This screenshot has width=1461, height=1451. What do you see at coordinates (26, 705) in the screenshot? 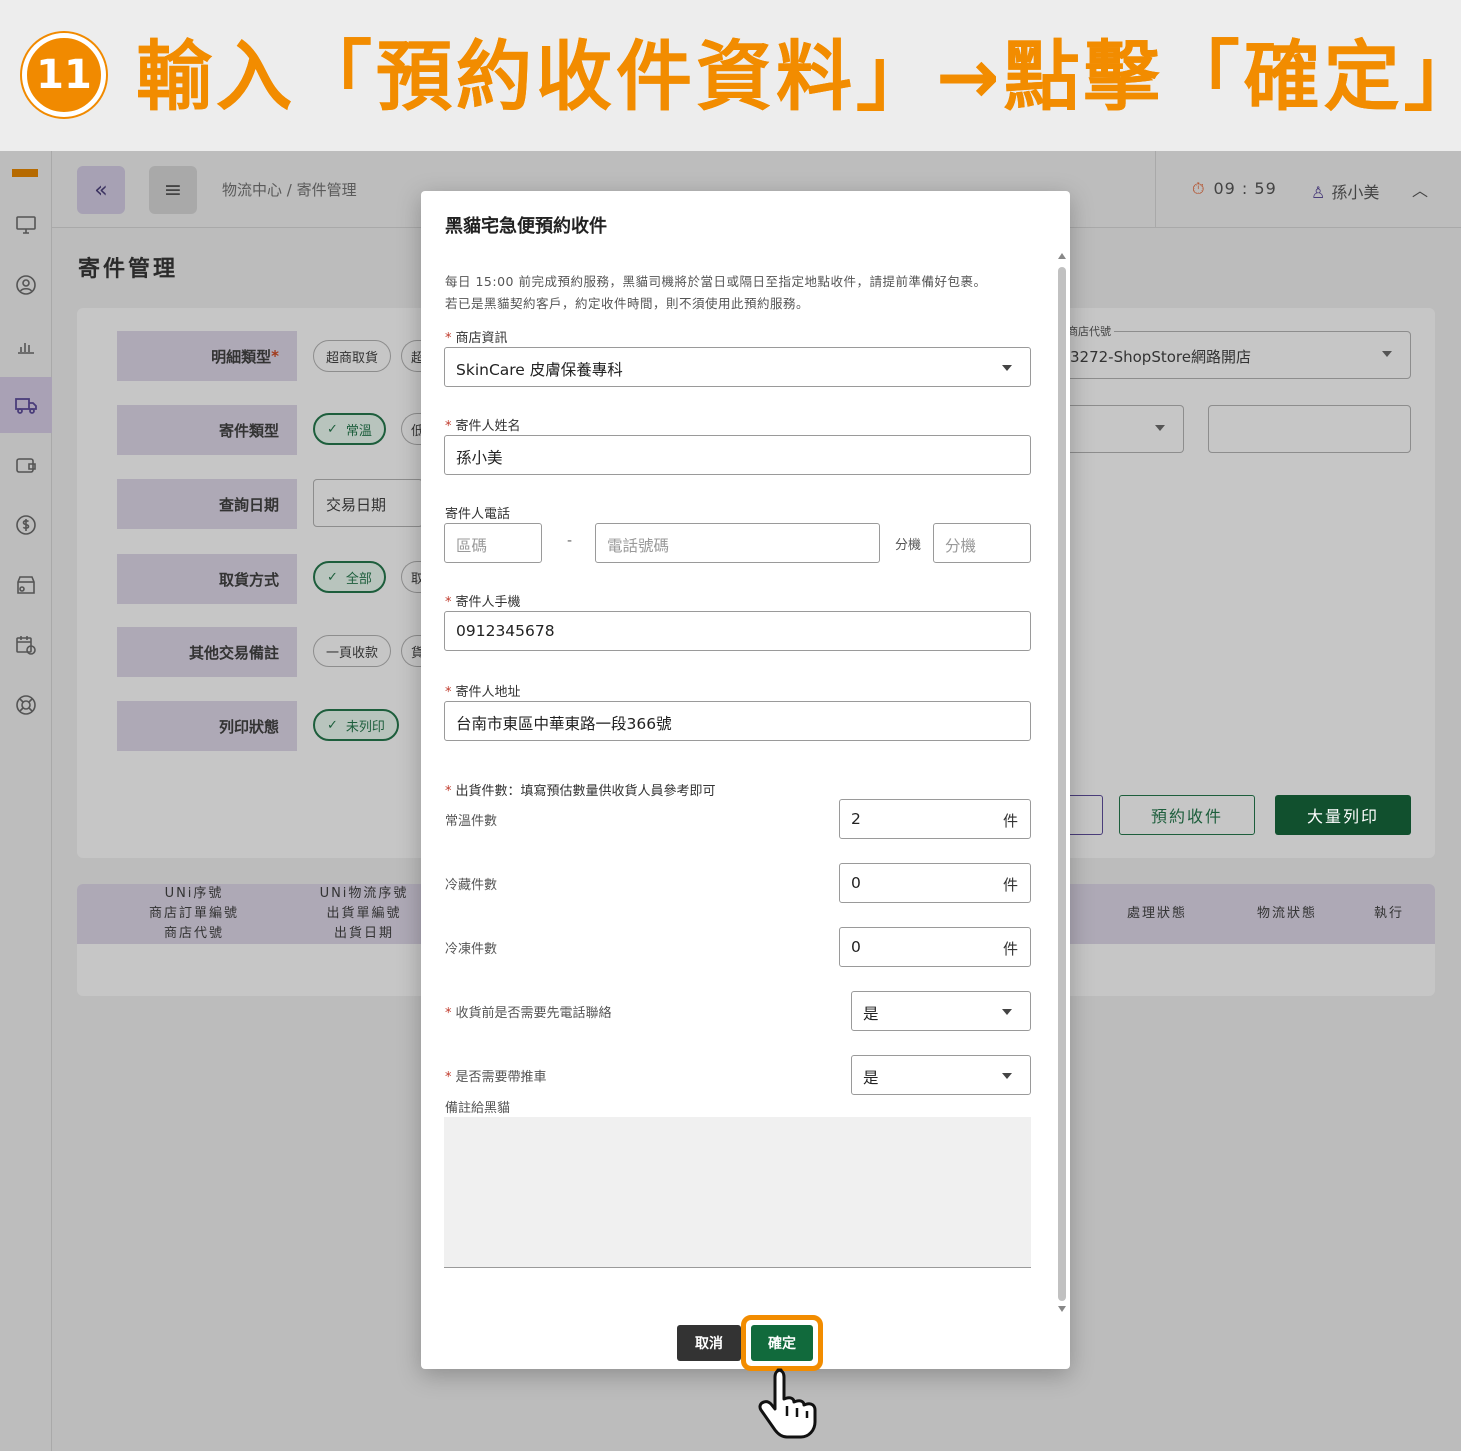
I see `lifebuoy-icon` at bounding box center [26, 705].